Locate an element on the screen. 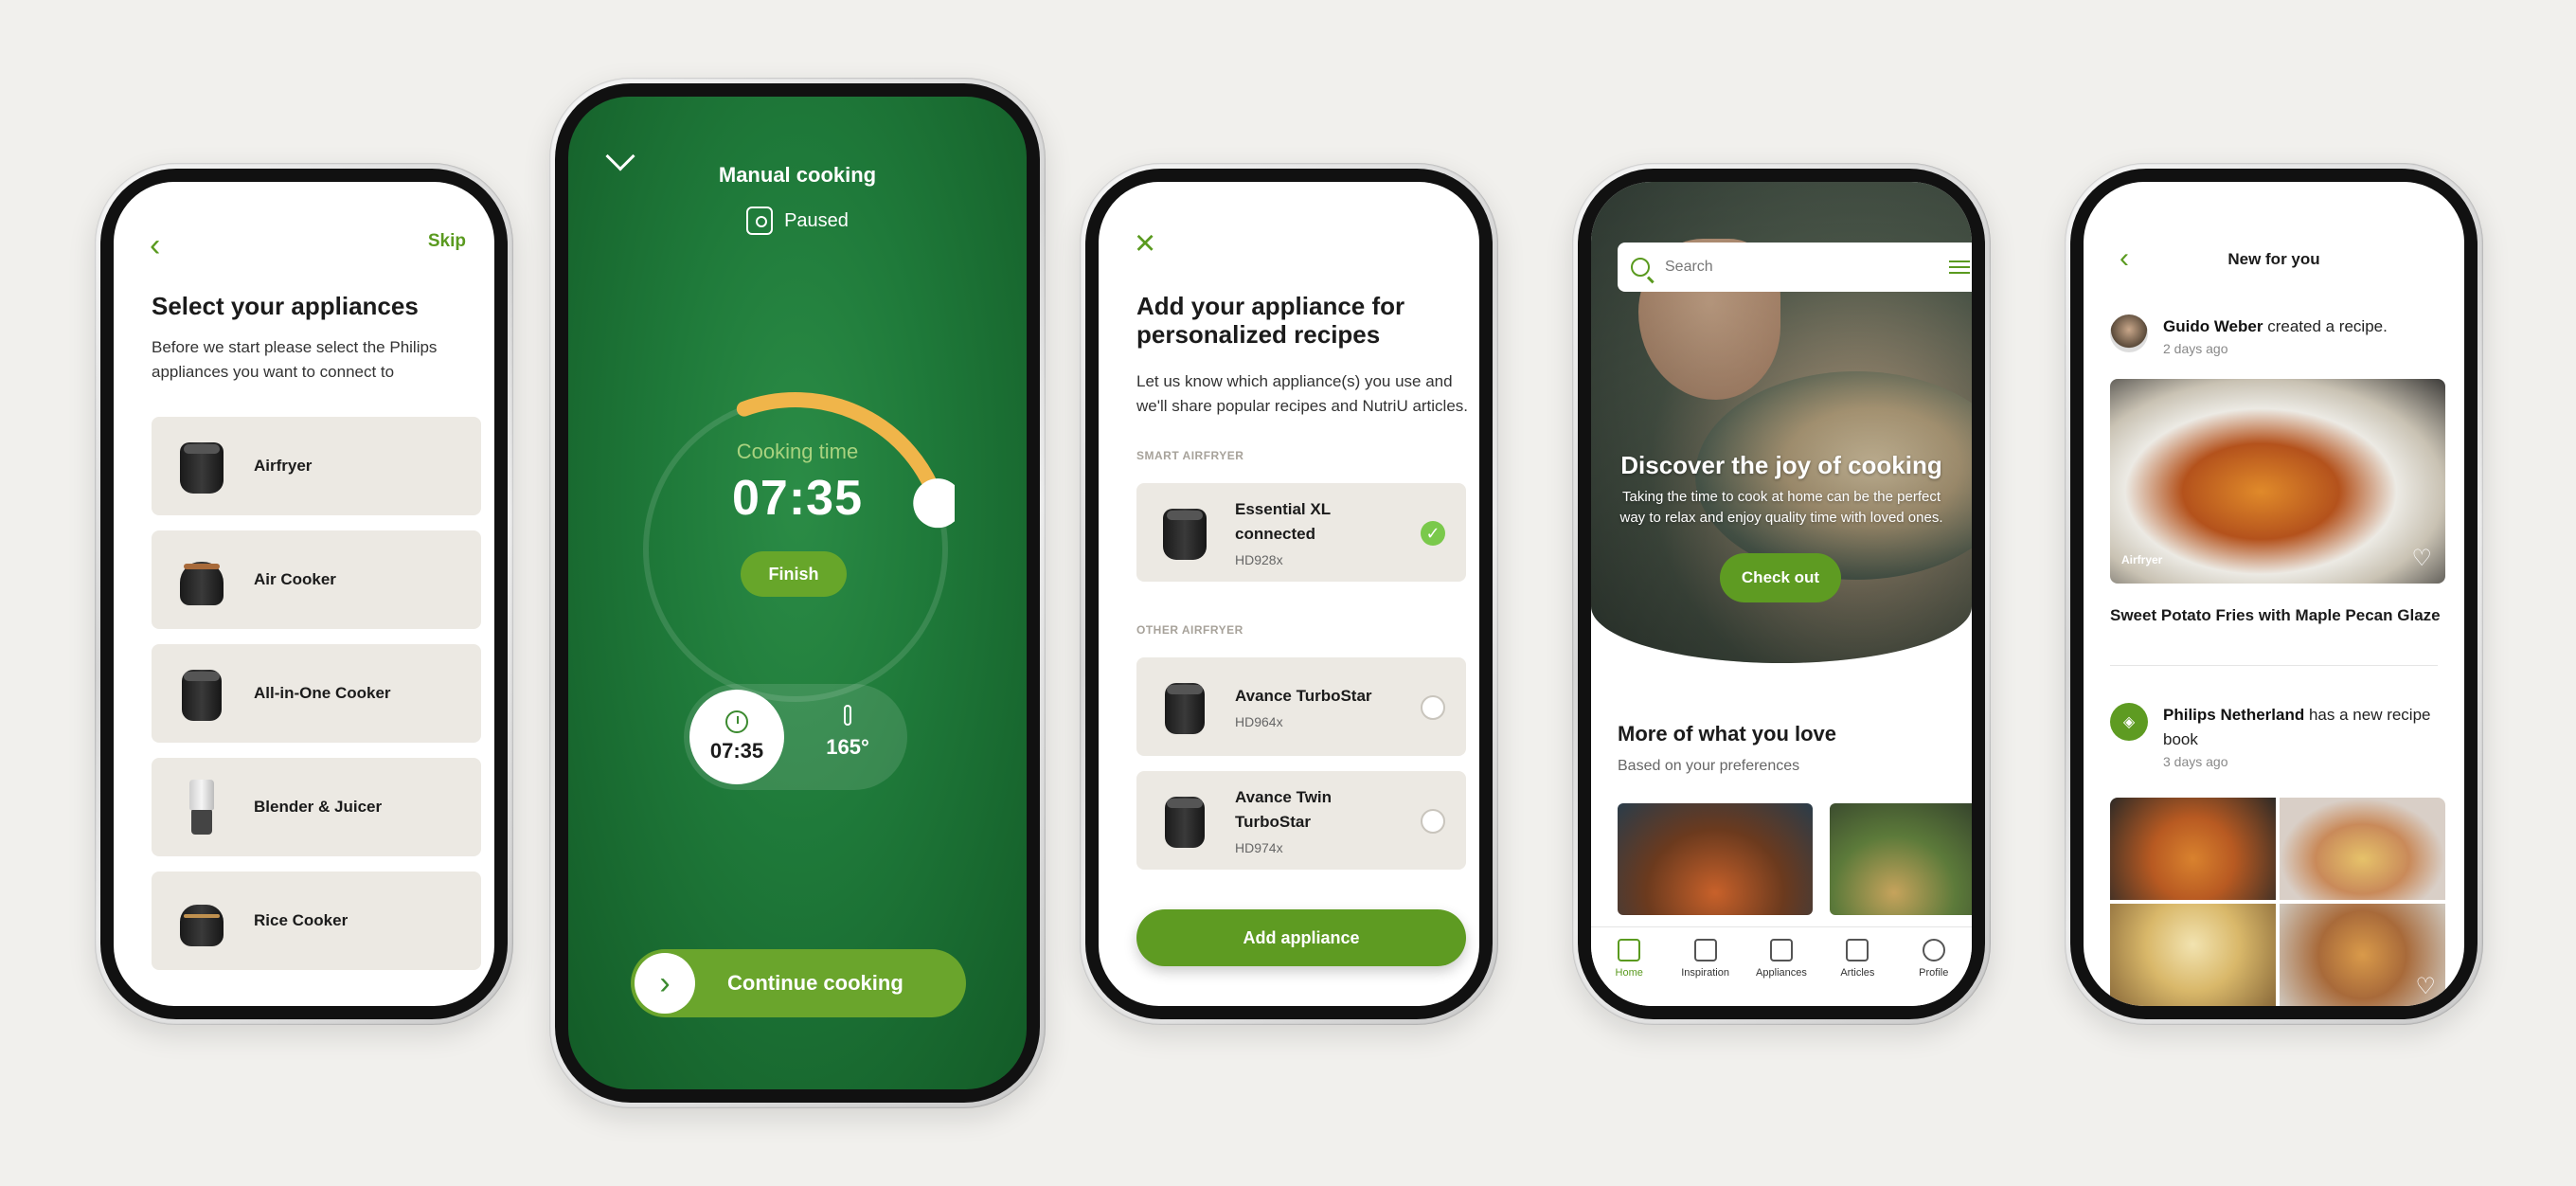 The height and width of the screenshot is (1186, 2576). temperature-value: 165° is located at coordinates (847, 747).